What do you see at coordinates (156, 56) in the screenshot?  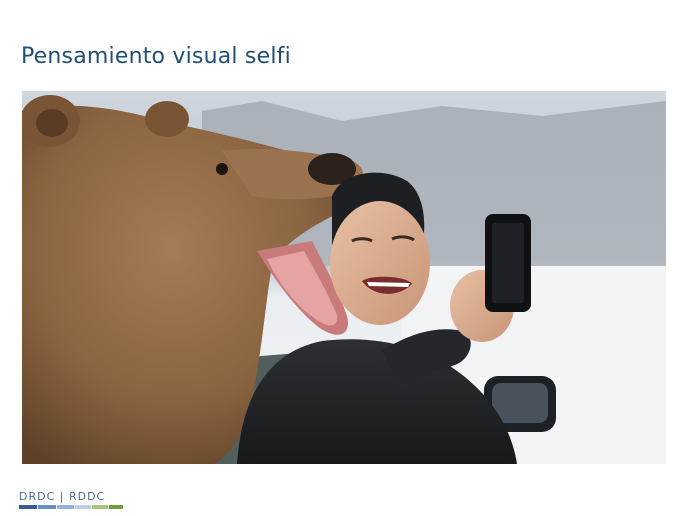 I see `slide-title: Pensamiento visual selfi` at bounding box center [156, 56].